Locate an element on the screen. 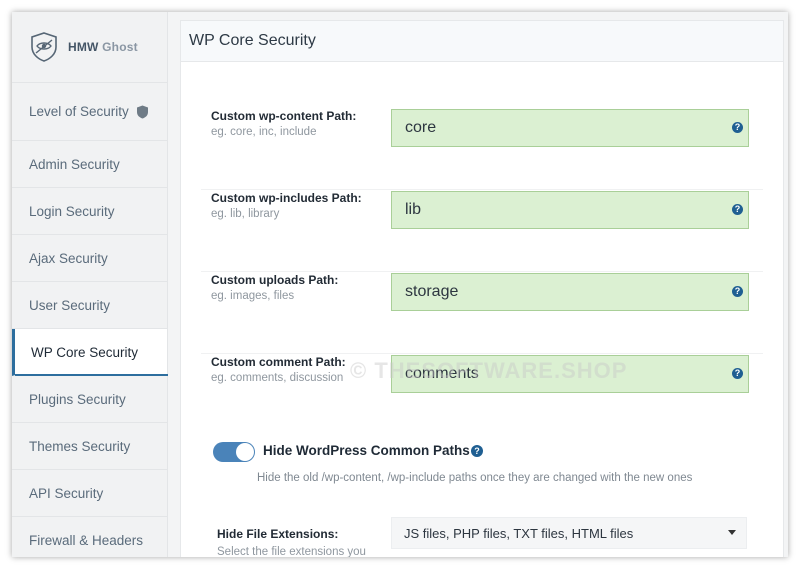 The height and width of the screenshot is (569, 800). brand-name-main: HMW is located at coordinates (83, 47).